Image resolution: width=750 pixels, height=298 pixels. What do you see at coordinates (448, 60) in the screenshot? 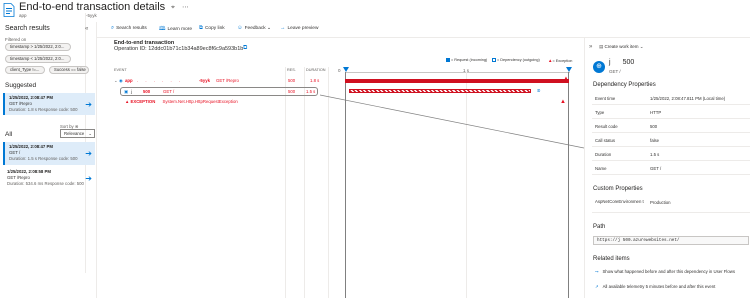
I see `request-swatch` at bounding box center [448, 60].